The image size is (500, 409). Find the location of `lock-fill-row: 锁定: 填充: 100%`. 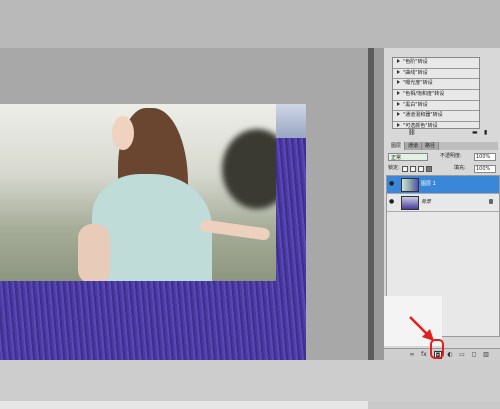

lock-fill-row: 锁定: 填充: 100% is located at coordinates (443, 169).